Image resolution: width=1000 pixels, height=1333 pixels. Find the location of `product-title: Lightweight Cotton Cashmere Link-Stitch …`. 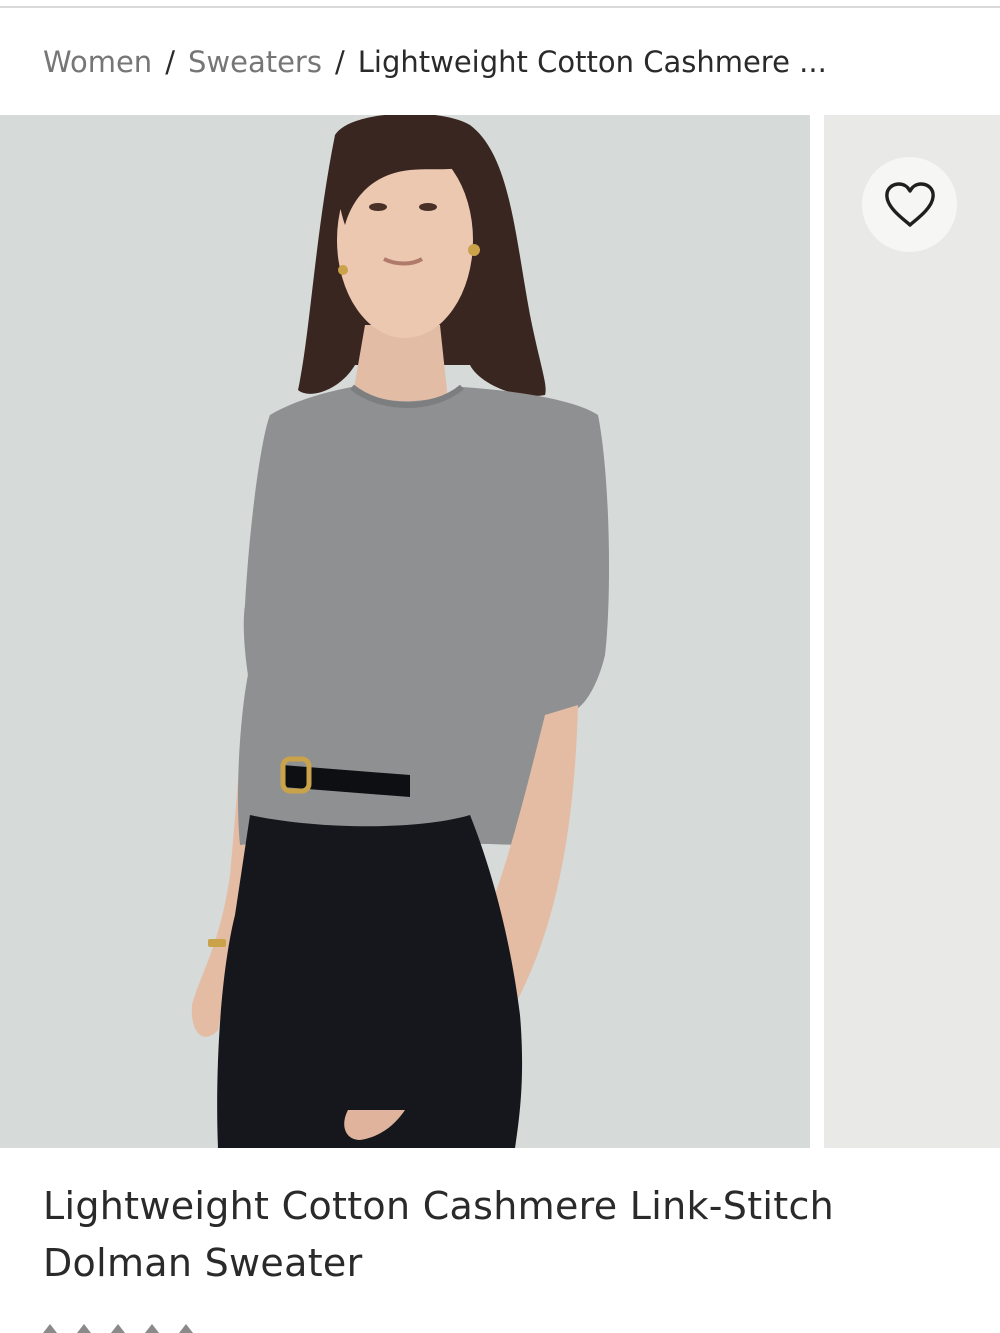

product-title: Lightweight Cotton Cashmere Link-Stitch … is located at coordinates (493, 1235).